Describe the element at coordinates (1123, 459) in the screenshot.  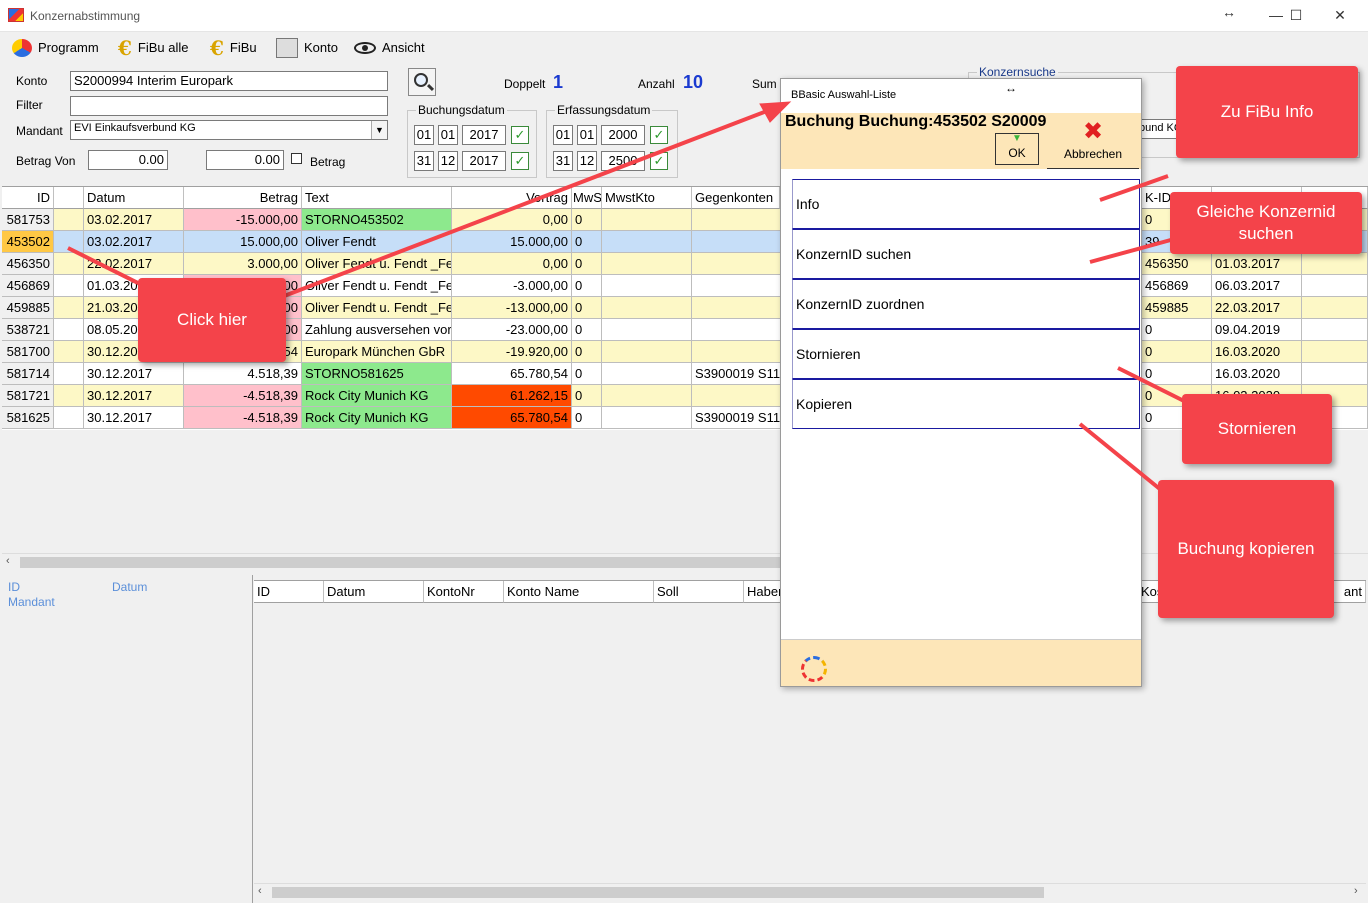
I see `arrow-kopieren` at that location.